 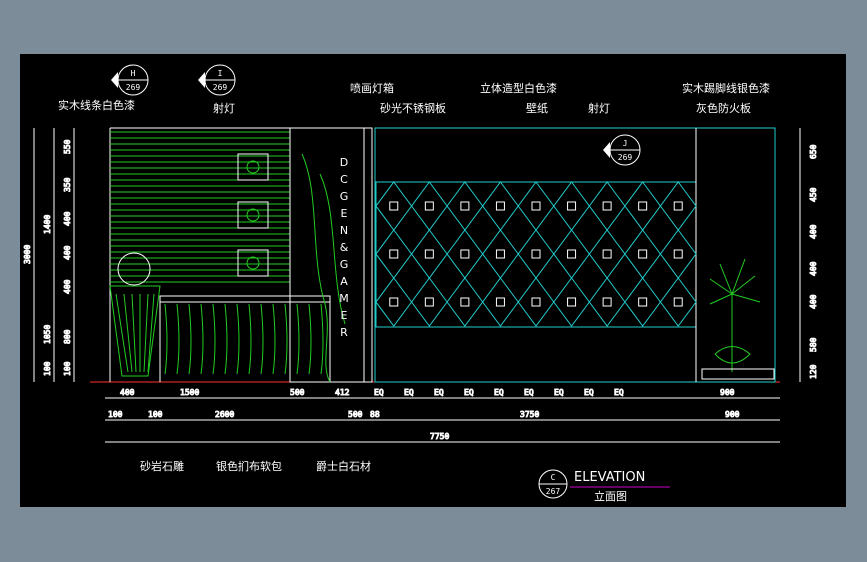 What do you see at coordinates (127, 392) in the screenshot?
I see `dim-label-row1: 400` at bounding box center [127, 392].